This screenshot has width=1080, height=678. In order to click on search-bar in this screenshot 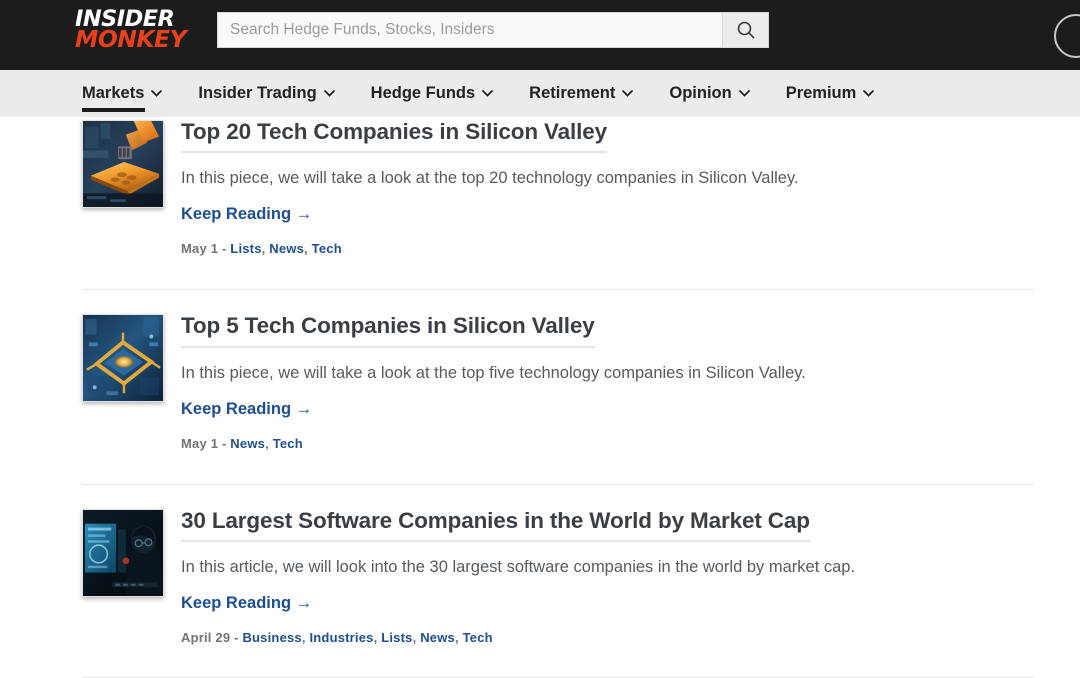, I will do `click(493, 30)`.